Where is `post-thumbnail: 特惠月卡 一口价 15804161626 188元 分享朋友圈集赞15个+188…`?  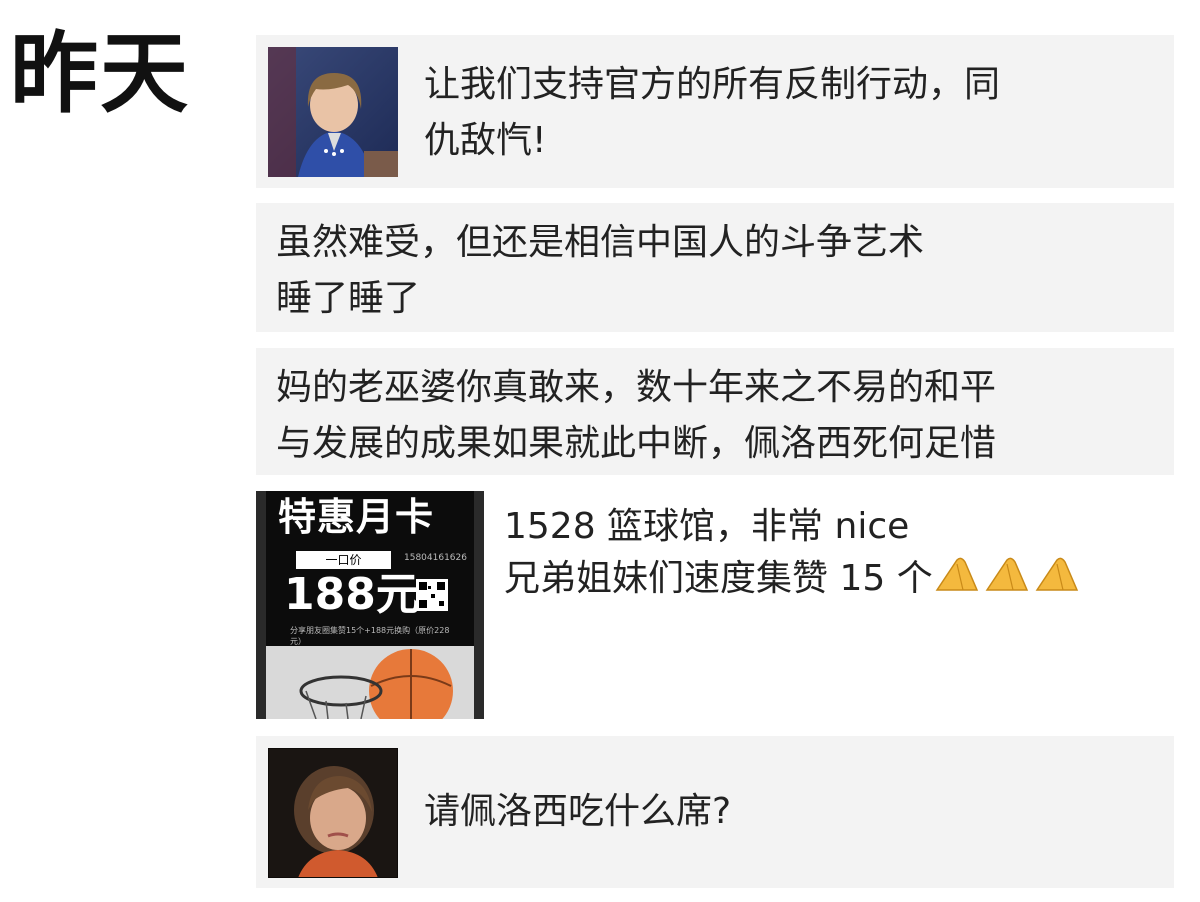 post-thumbnail: 特惠月卡 一口价 15804161626 188元 分享朋友圈集赞15个+188… is located at coordinates (370, 605).